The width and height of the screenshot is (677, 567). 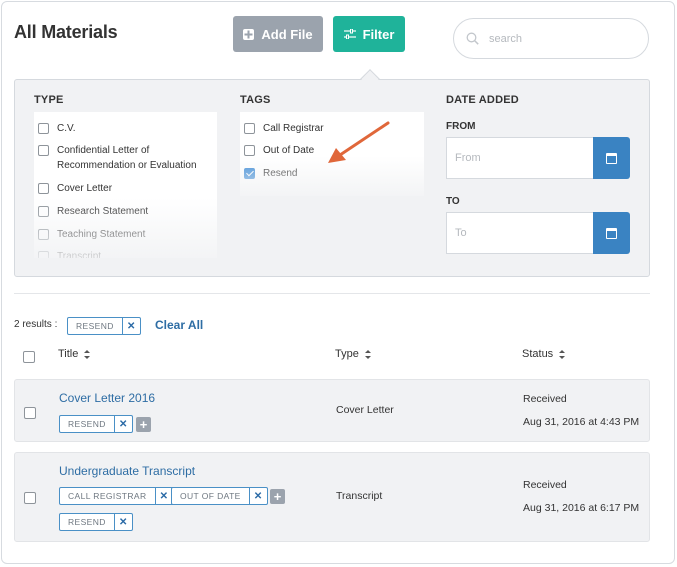 I want to click on column-label: Status, so click(x=538, y=354).